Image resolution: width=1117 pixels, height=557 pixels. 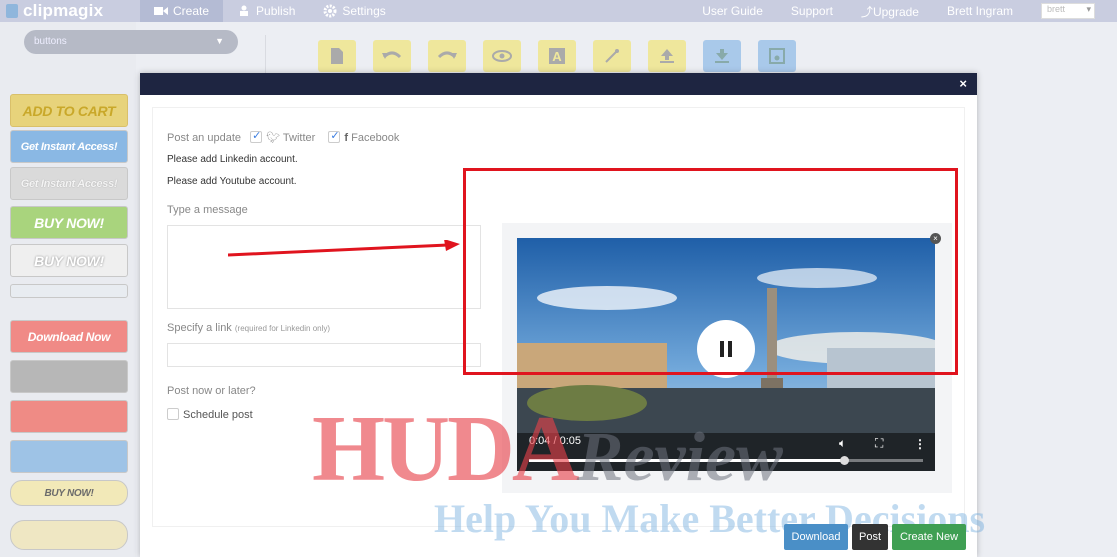 I want to click on template-get-instant-access-blue: Get Instant Access!, so click(x=69, y=146).